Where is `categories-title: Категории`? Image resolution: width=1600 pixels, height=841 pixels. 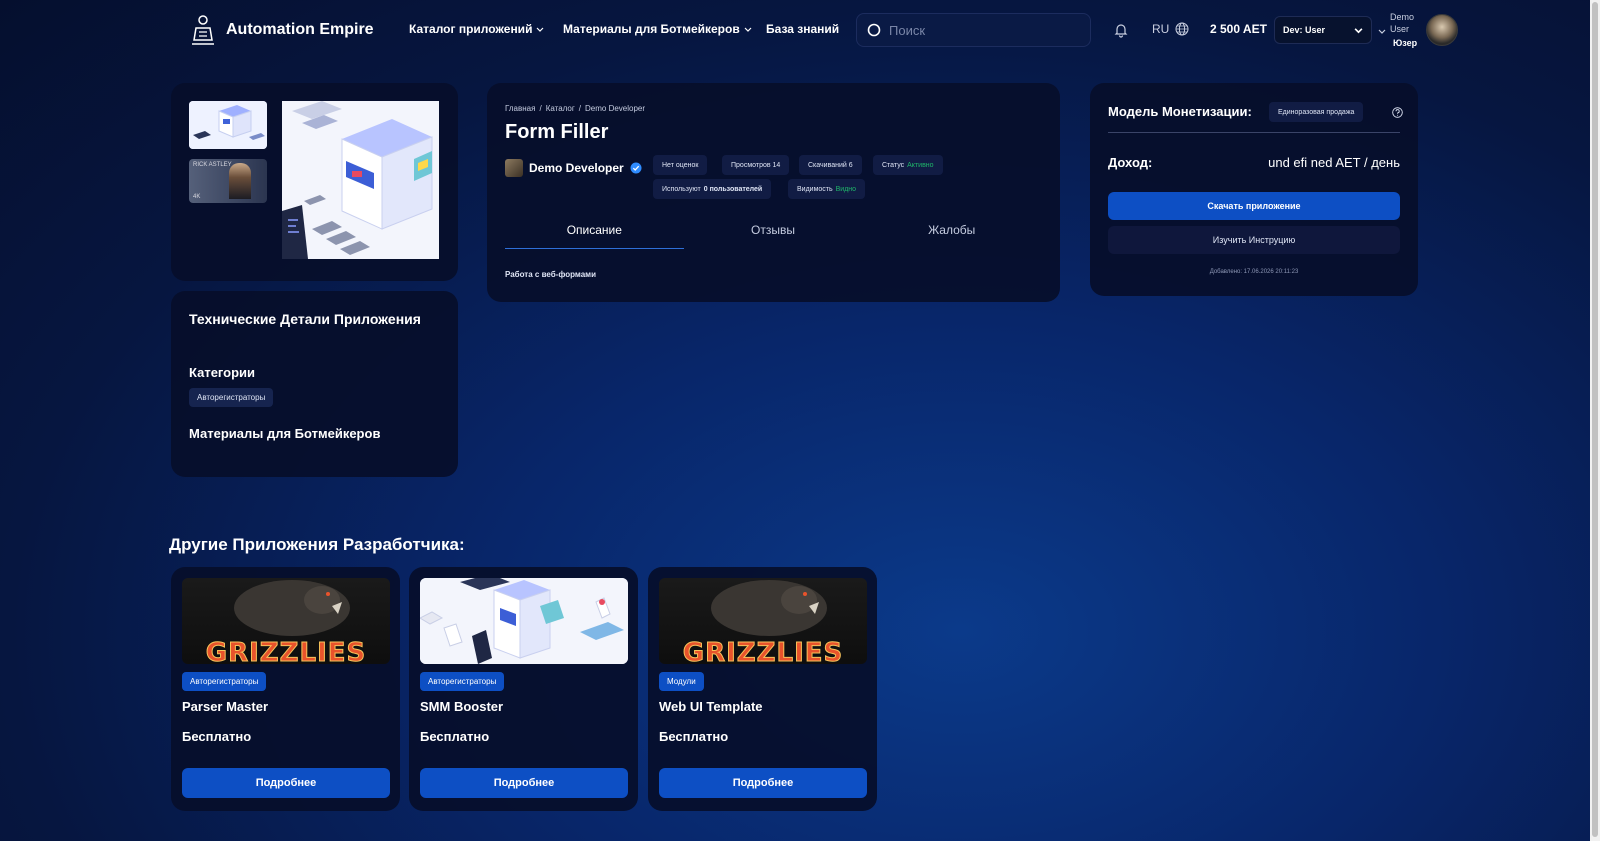
categories-title: Категории is located at coordinates (222, 372).